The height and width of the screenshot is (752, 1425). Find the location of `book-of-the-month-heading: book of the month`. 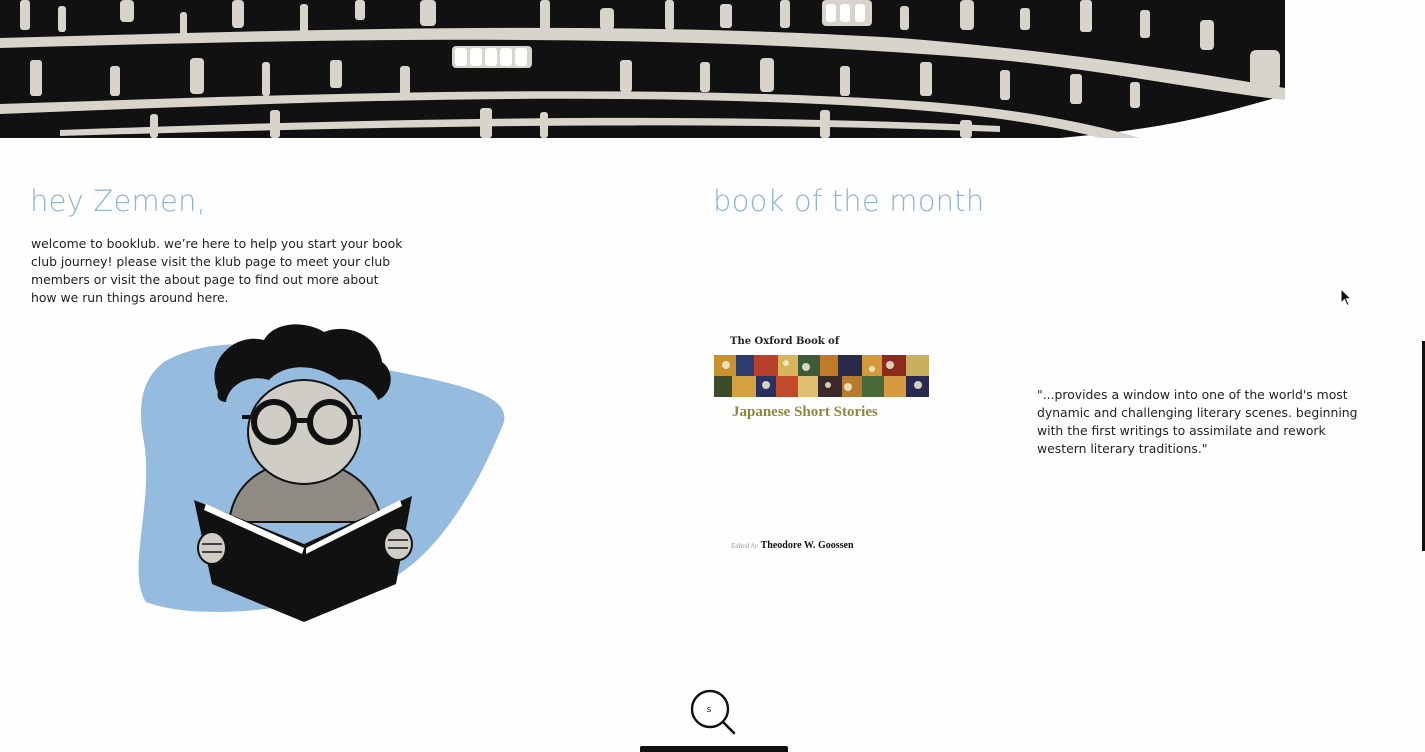

book-of-the-month-heading: book of the month is located at coordinates (849, 201).